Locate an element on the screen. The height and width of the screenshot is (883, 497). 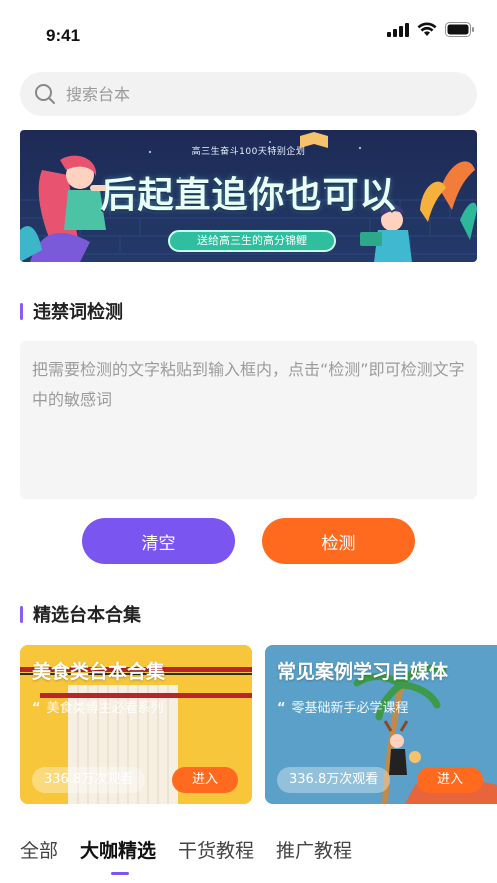
search-input is located at coordinates (256, 94).